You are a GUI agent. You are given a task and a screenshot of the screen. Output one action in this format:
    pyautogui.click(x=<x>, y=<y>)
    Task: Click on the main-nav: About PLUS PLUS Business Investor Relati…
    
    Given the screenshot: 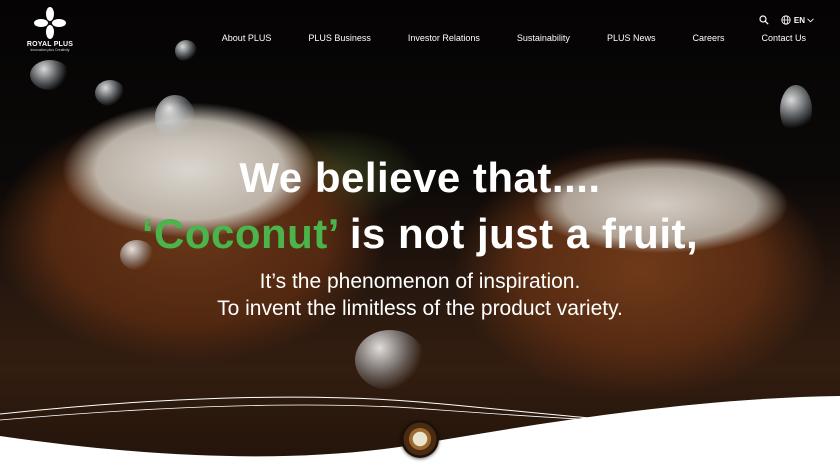 What is the action you would take?
    pyautogui.click(x=514, y=38)
    